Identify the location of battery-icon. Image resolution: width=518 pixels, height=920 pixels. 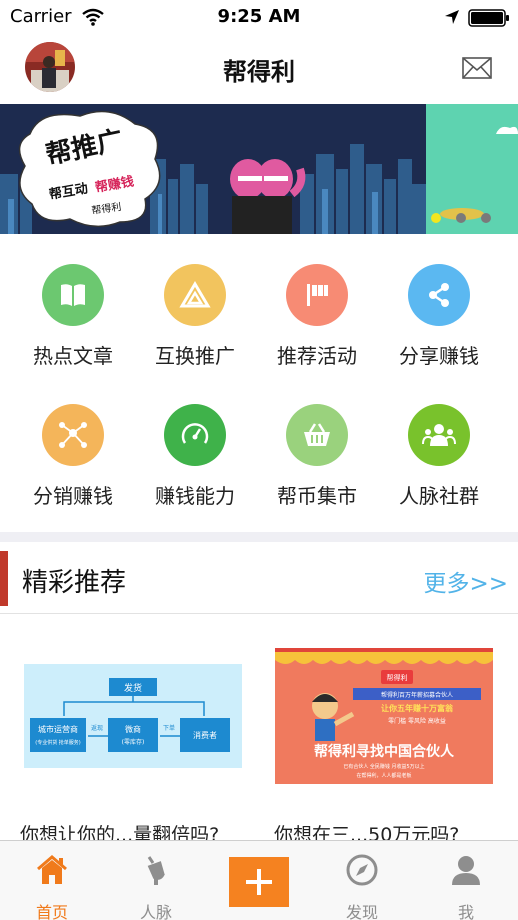
(489, 20).